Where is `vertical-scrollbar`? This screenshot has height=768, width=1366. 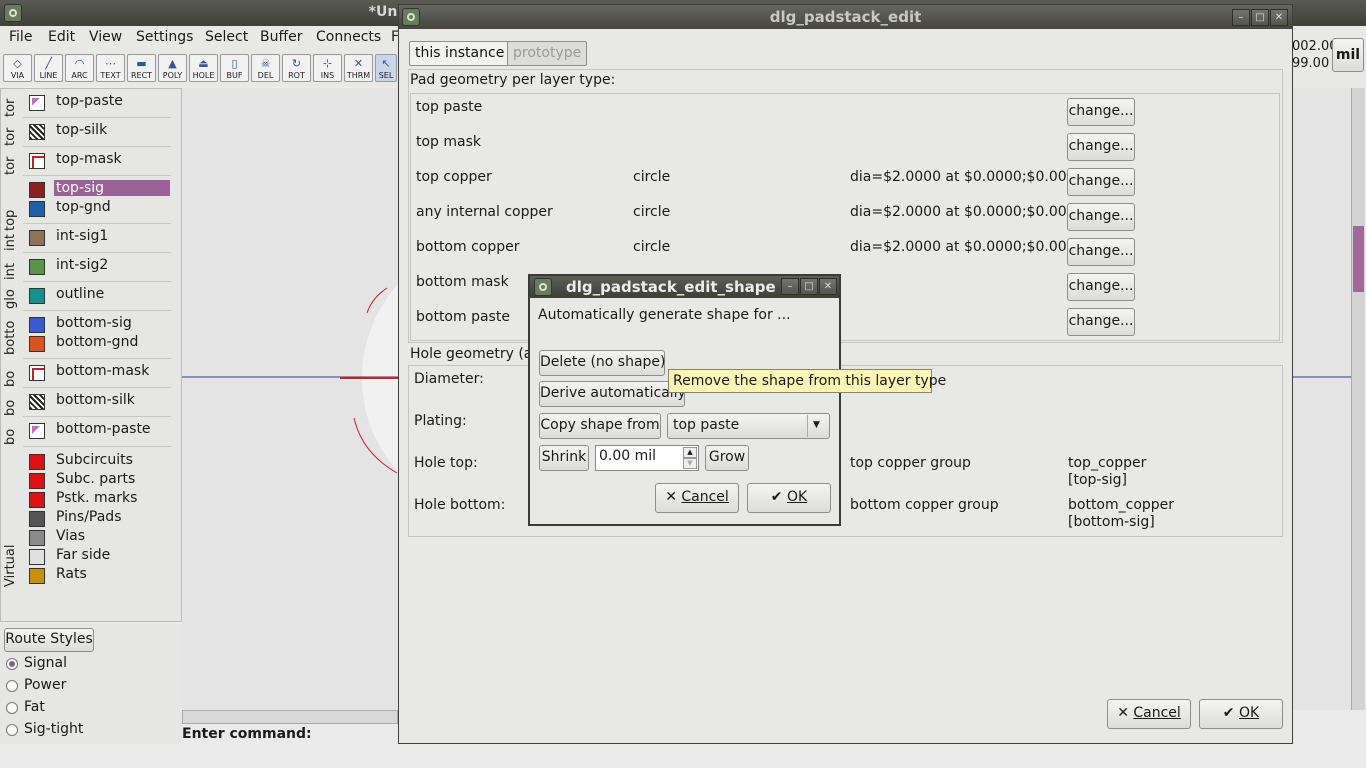
vertical-scrollbar is located at coordinates (1358, 399).